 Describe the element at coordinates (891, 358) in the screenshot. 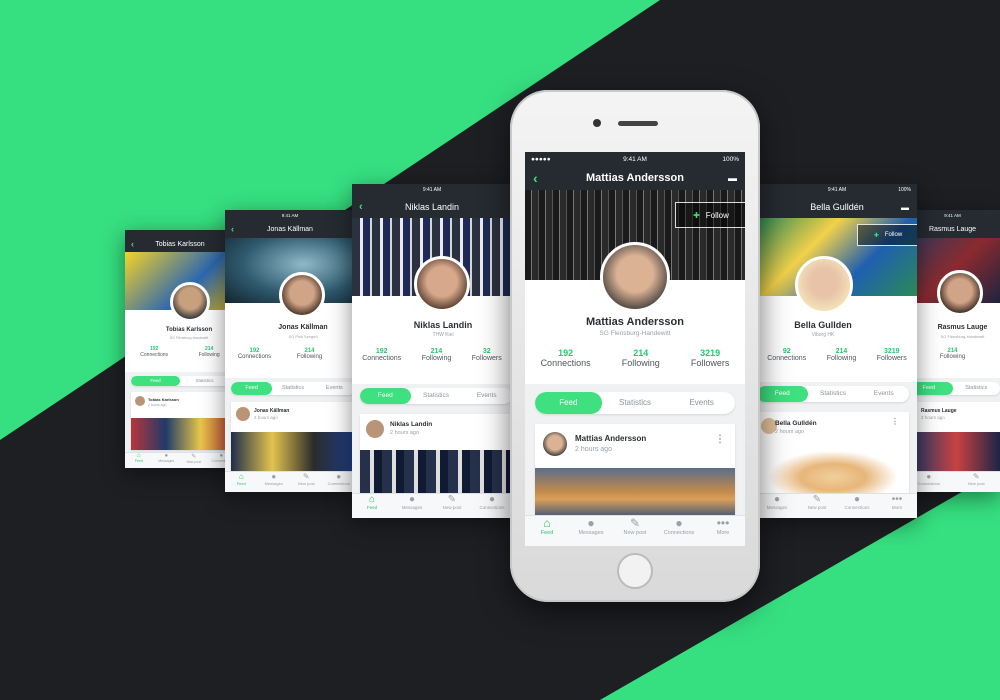

I see `followers-label: Followers` at that location.